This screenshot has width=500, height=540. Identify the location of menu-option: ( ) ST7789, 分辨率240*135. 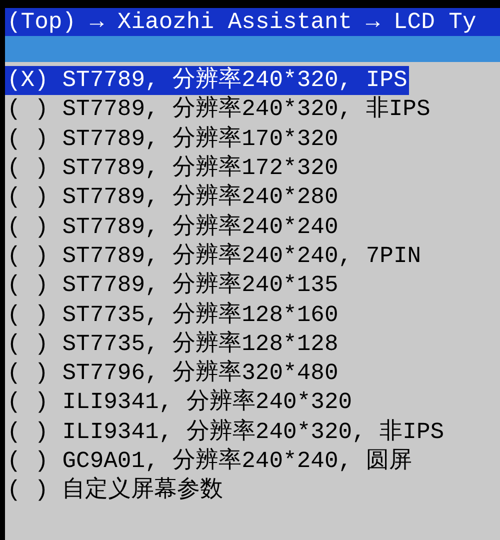
(172, 285).